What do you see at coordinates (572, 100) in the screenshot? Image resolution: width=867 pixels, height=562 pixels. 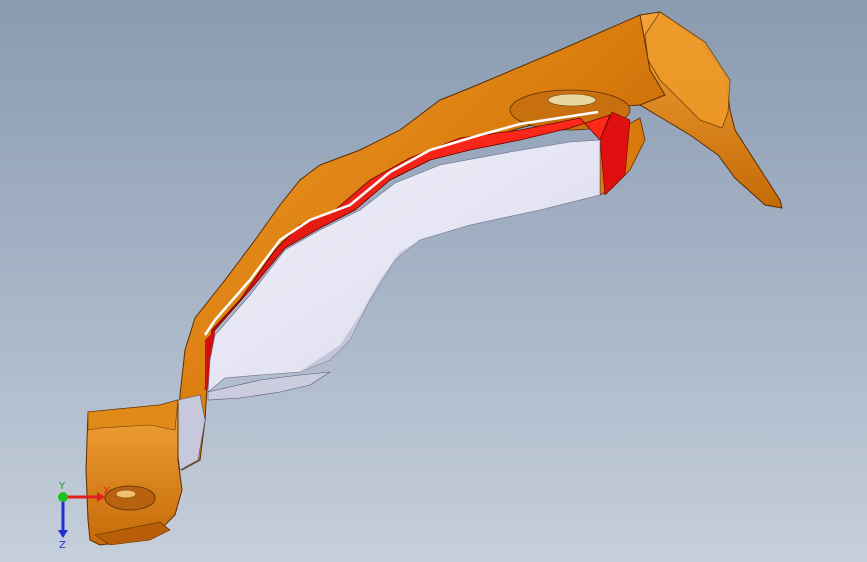 I see `upper-boss-hole` at bounding box center [572, 100].